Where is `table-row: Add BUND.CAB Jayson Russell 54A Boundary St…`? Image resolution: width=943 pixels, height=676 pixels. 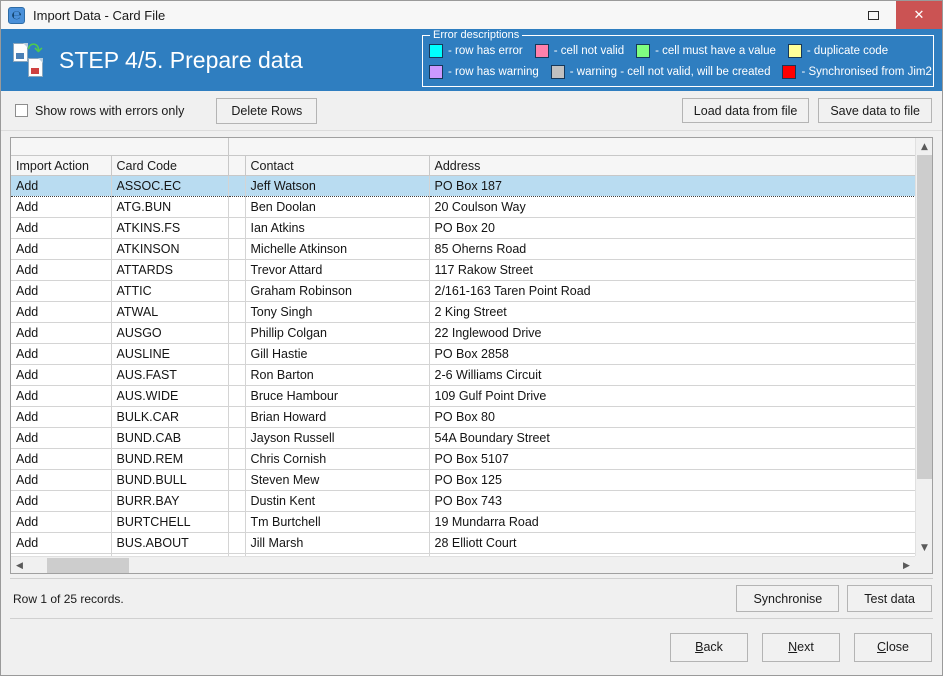 table-row: Add BUND.CAB Jayson Russell 54A Boundary St… is located at coordinates (463, 438).